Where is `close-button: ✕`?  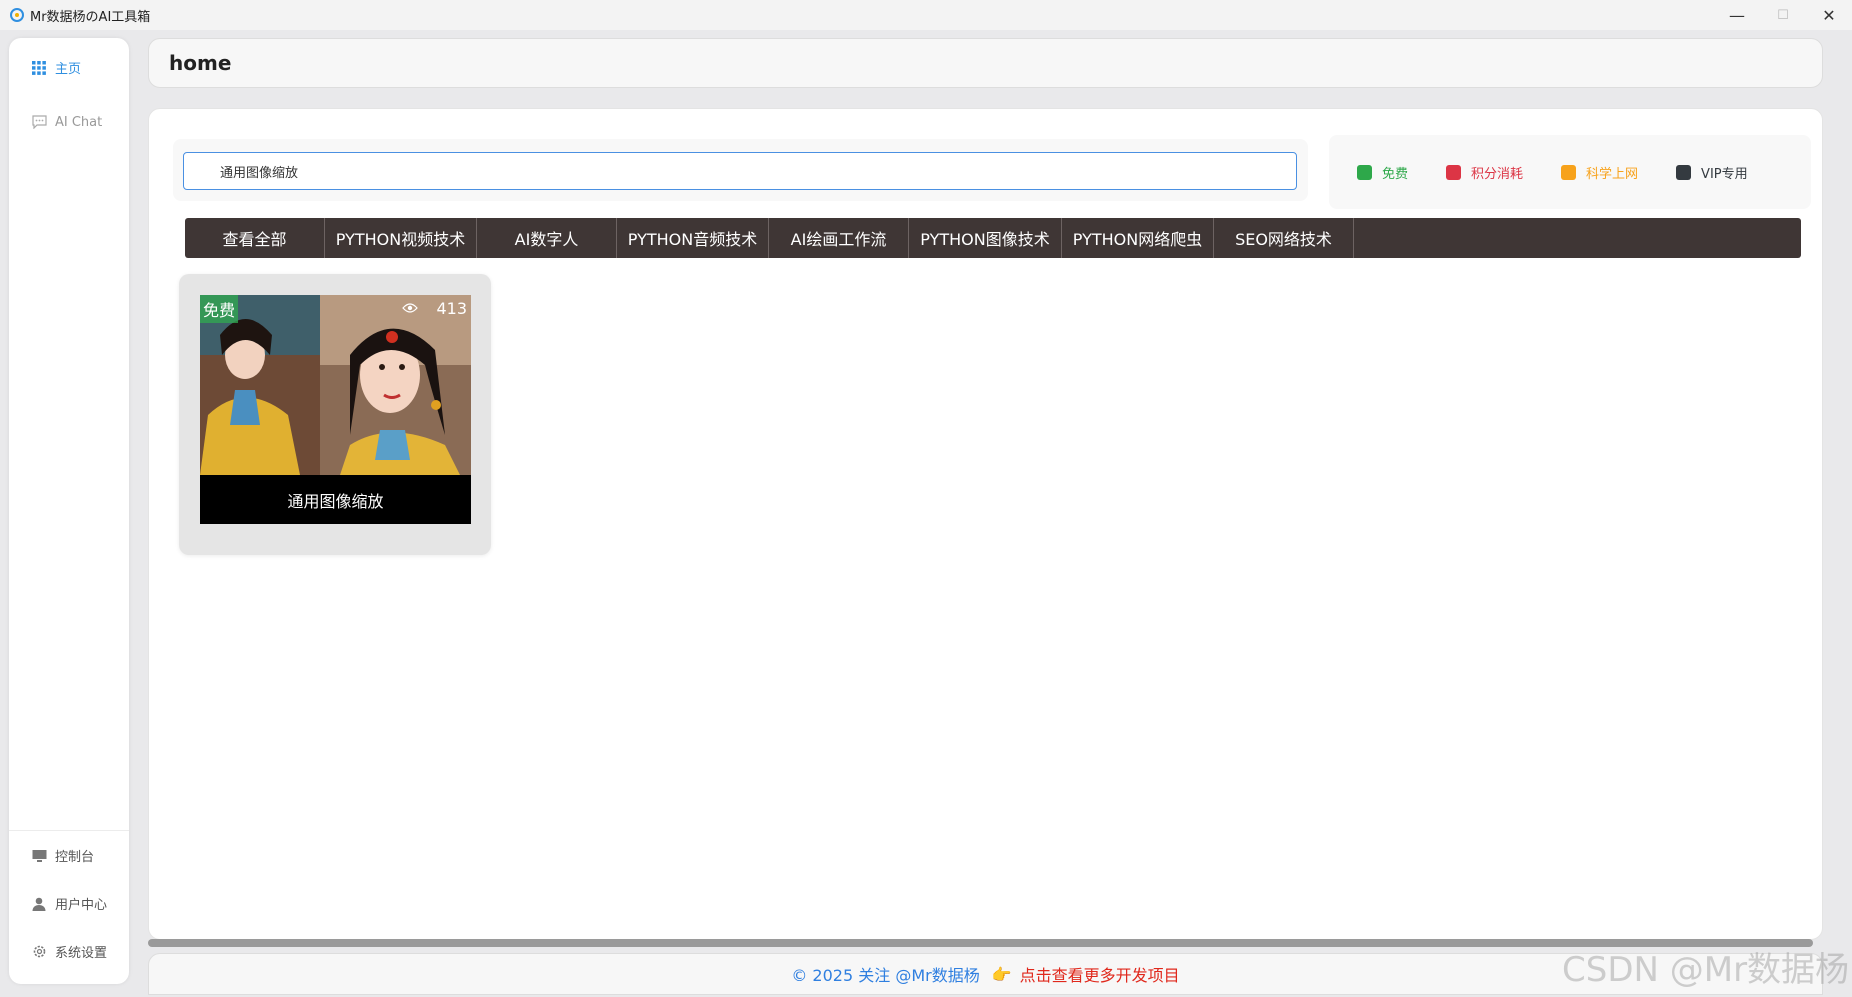
close-button: ✕ is located at coordinates (1829, 15).